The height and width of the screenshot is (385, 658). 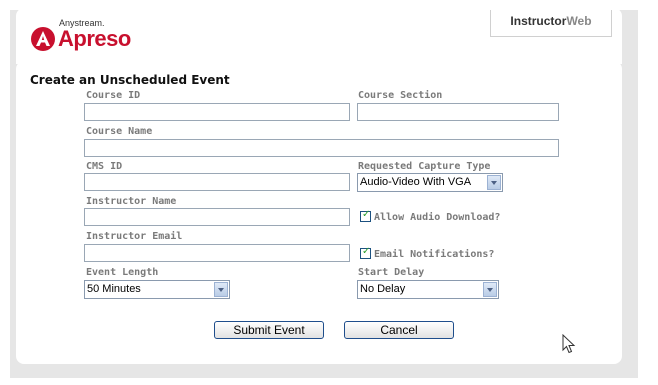 I want to click on course-id-input, so click(x=217, y=112).